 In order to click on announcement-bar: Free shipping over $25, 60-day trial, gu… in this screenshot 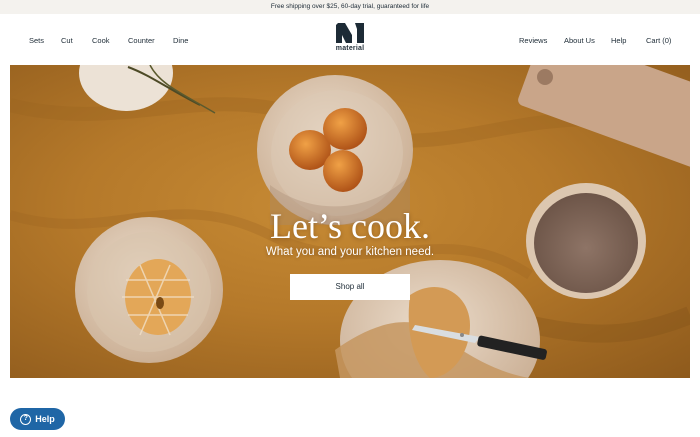, I will do `click(350, 7)`.